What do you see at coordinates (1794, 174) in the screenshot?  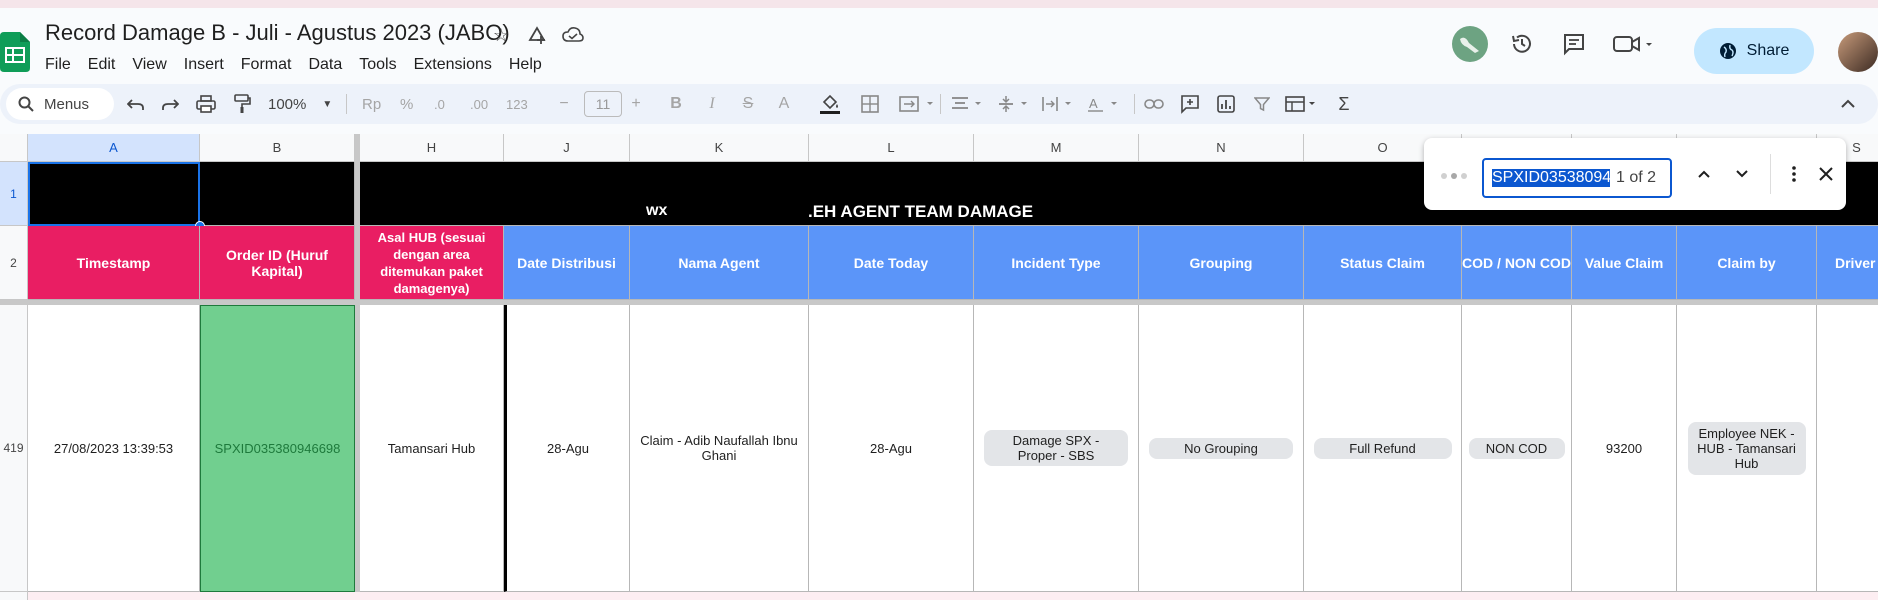 I see `more-options-icon` at bounding box center [1794, 174].